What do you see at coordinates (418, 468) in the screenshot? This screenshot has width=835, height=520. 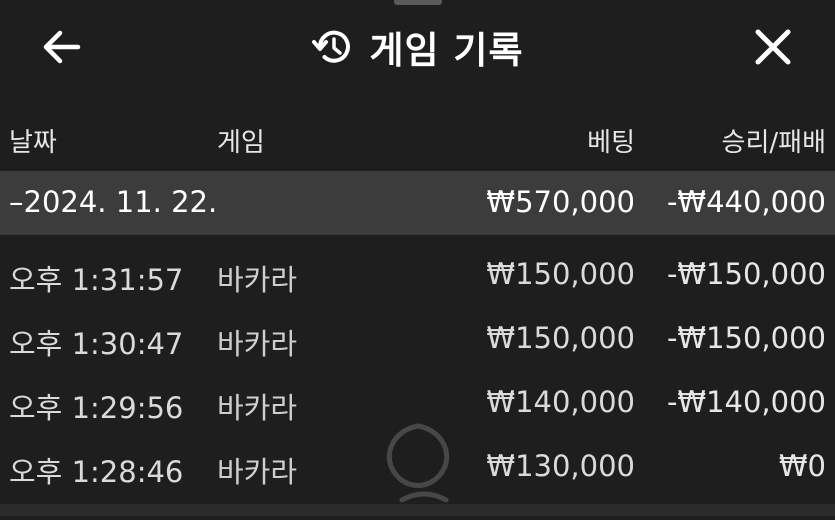 I see `watermark-logo-icon` at bounding box center [418, 468].